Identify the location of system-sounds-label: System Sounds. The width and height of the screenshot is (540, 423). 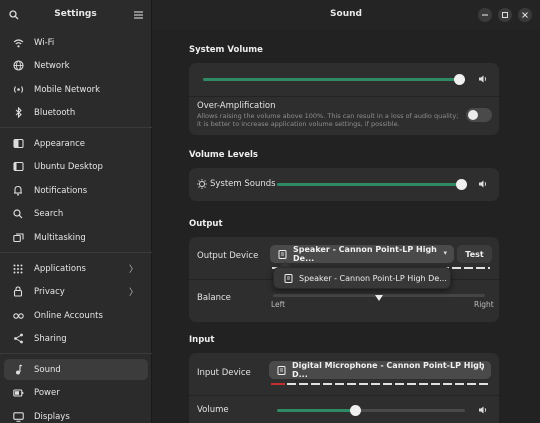
(243, 184).